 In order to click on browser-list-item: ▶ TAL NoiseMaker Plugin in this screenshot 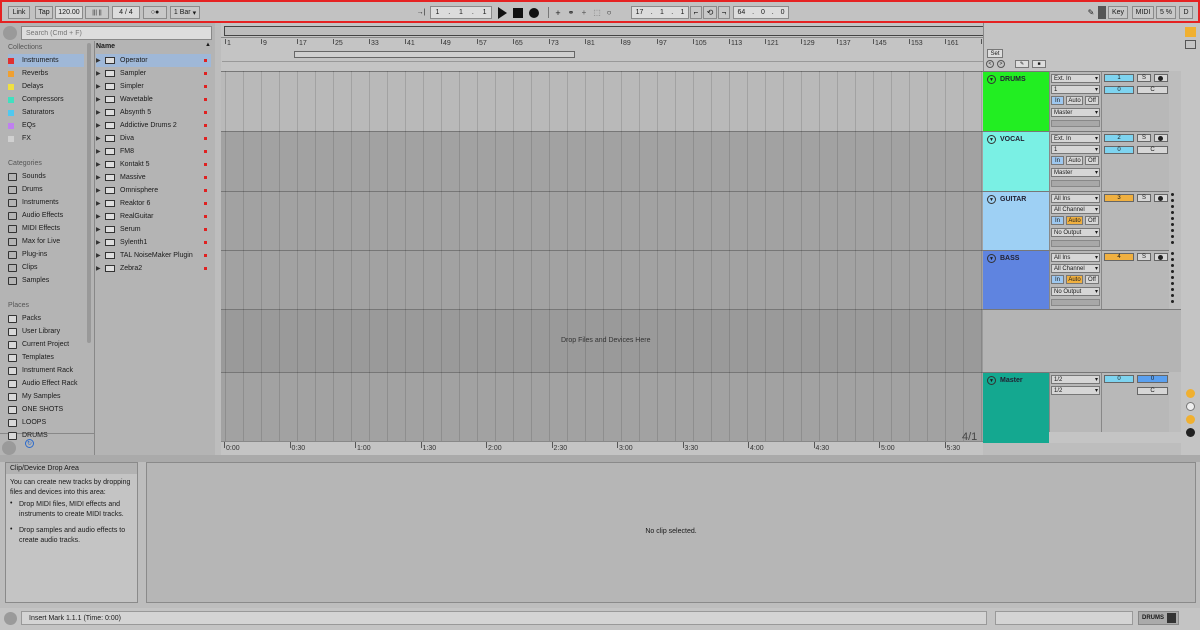, I will do `click(153, 255)`.